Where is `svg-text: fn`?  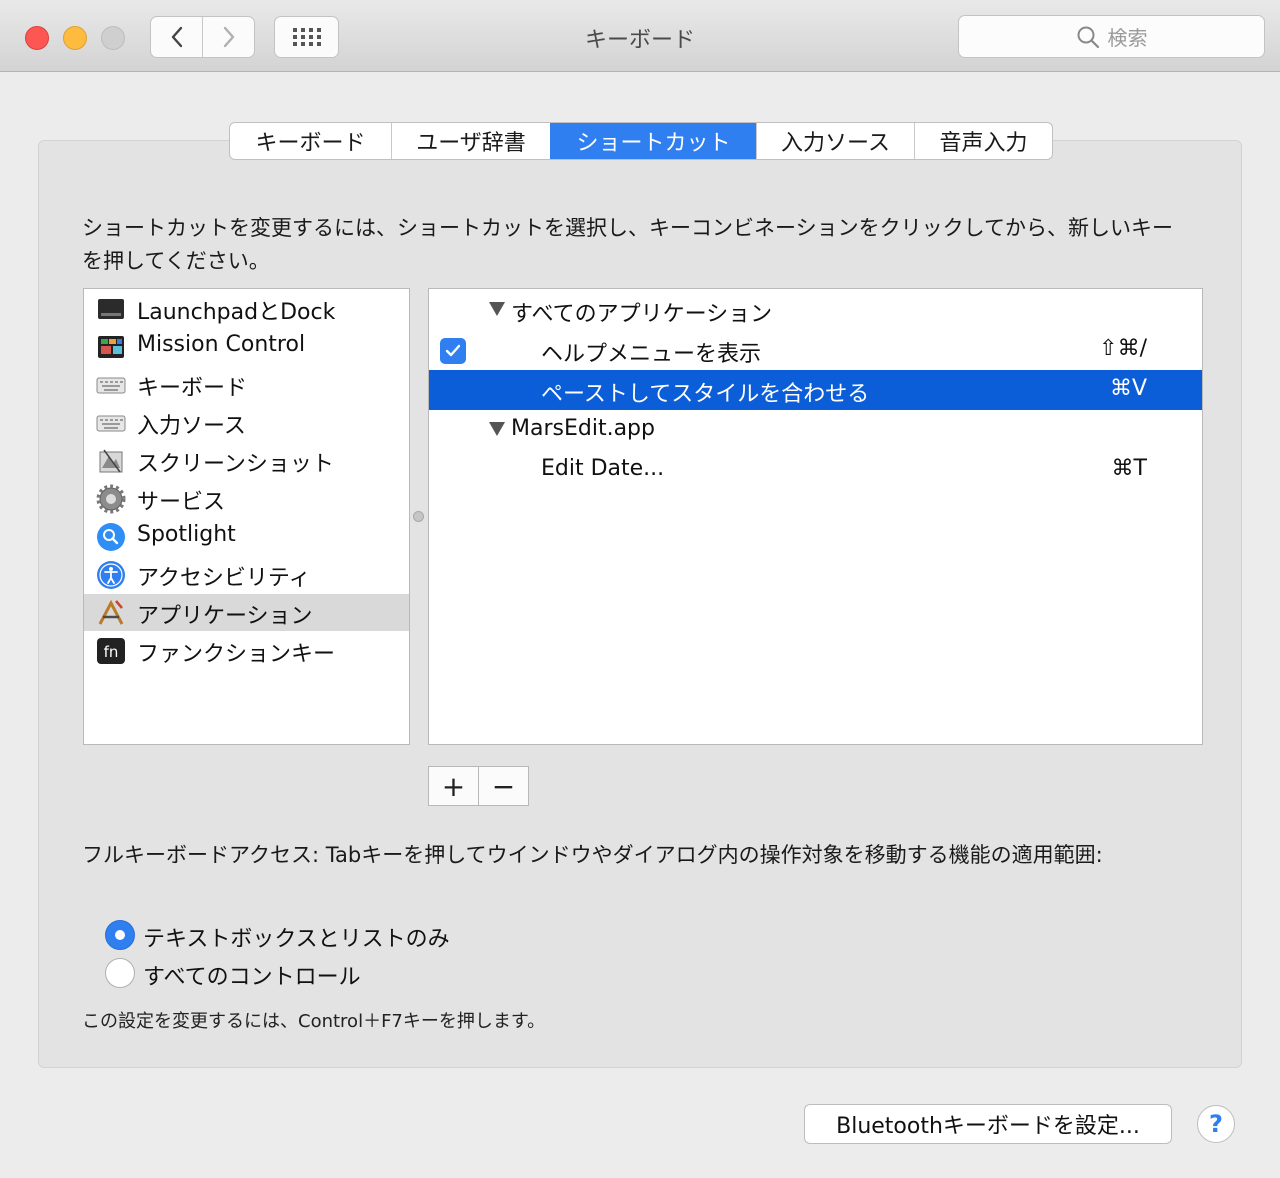
svg-text: fn is located at coordinates (111, 652).